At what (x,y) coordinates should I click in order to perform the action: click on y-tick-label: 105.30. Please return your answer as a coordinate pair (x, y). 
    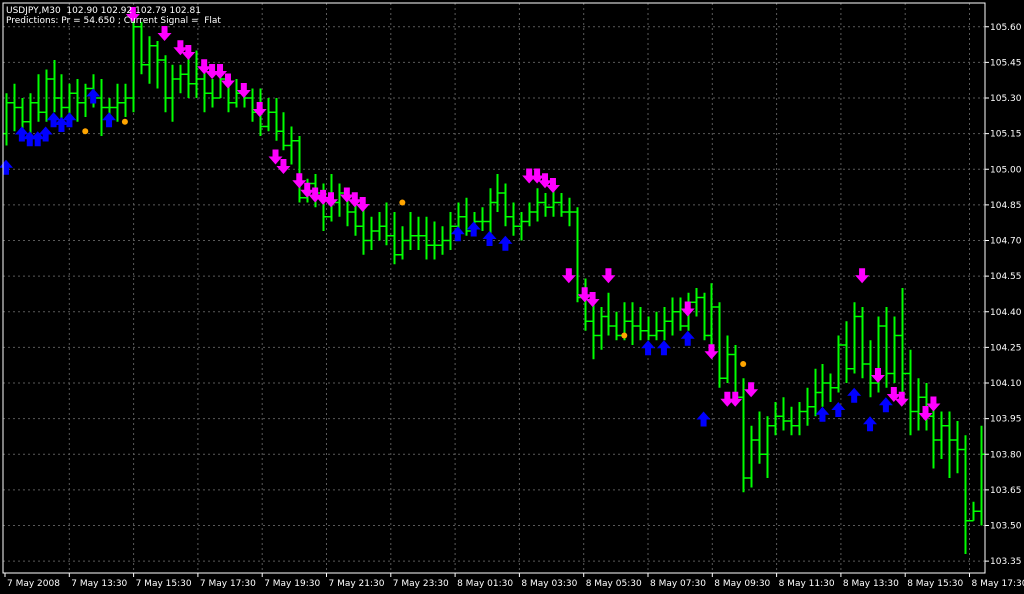
    Looking at the image, I should click on (1006, 99).